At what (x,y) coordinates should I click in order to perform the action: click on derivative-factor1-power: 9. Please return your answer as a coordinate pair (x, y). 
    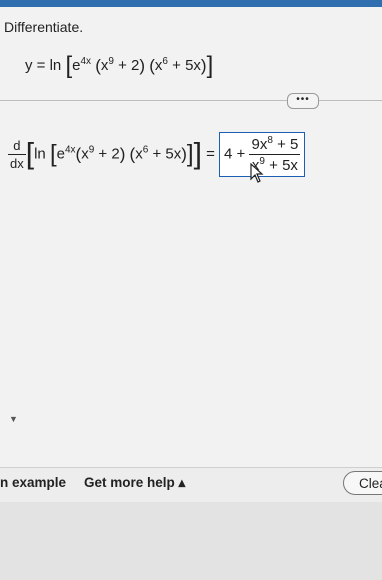
    Looking at the image, I should click on (91, 150).